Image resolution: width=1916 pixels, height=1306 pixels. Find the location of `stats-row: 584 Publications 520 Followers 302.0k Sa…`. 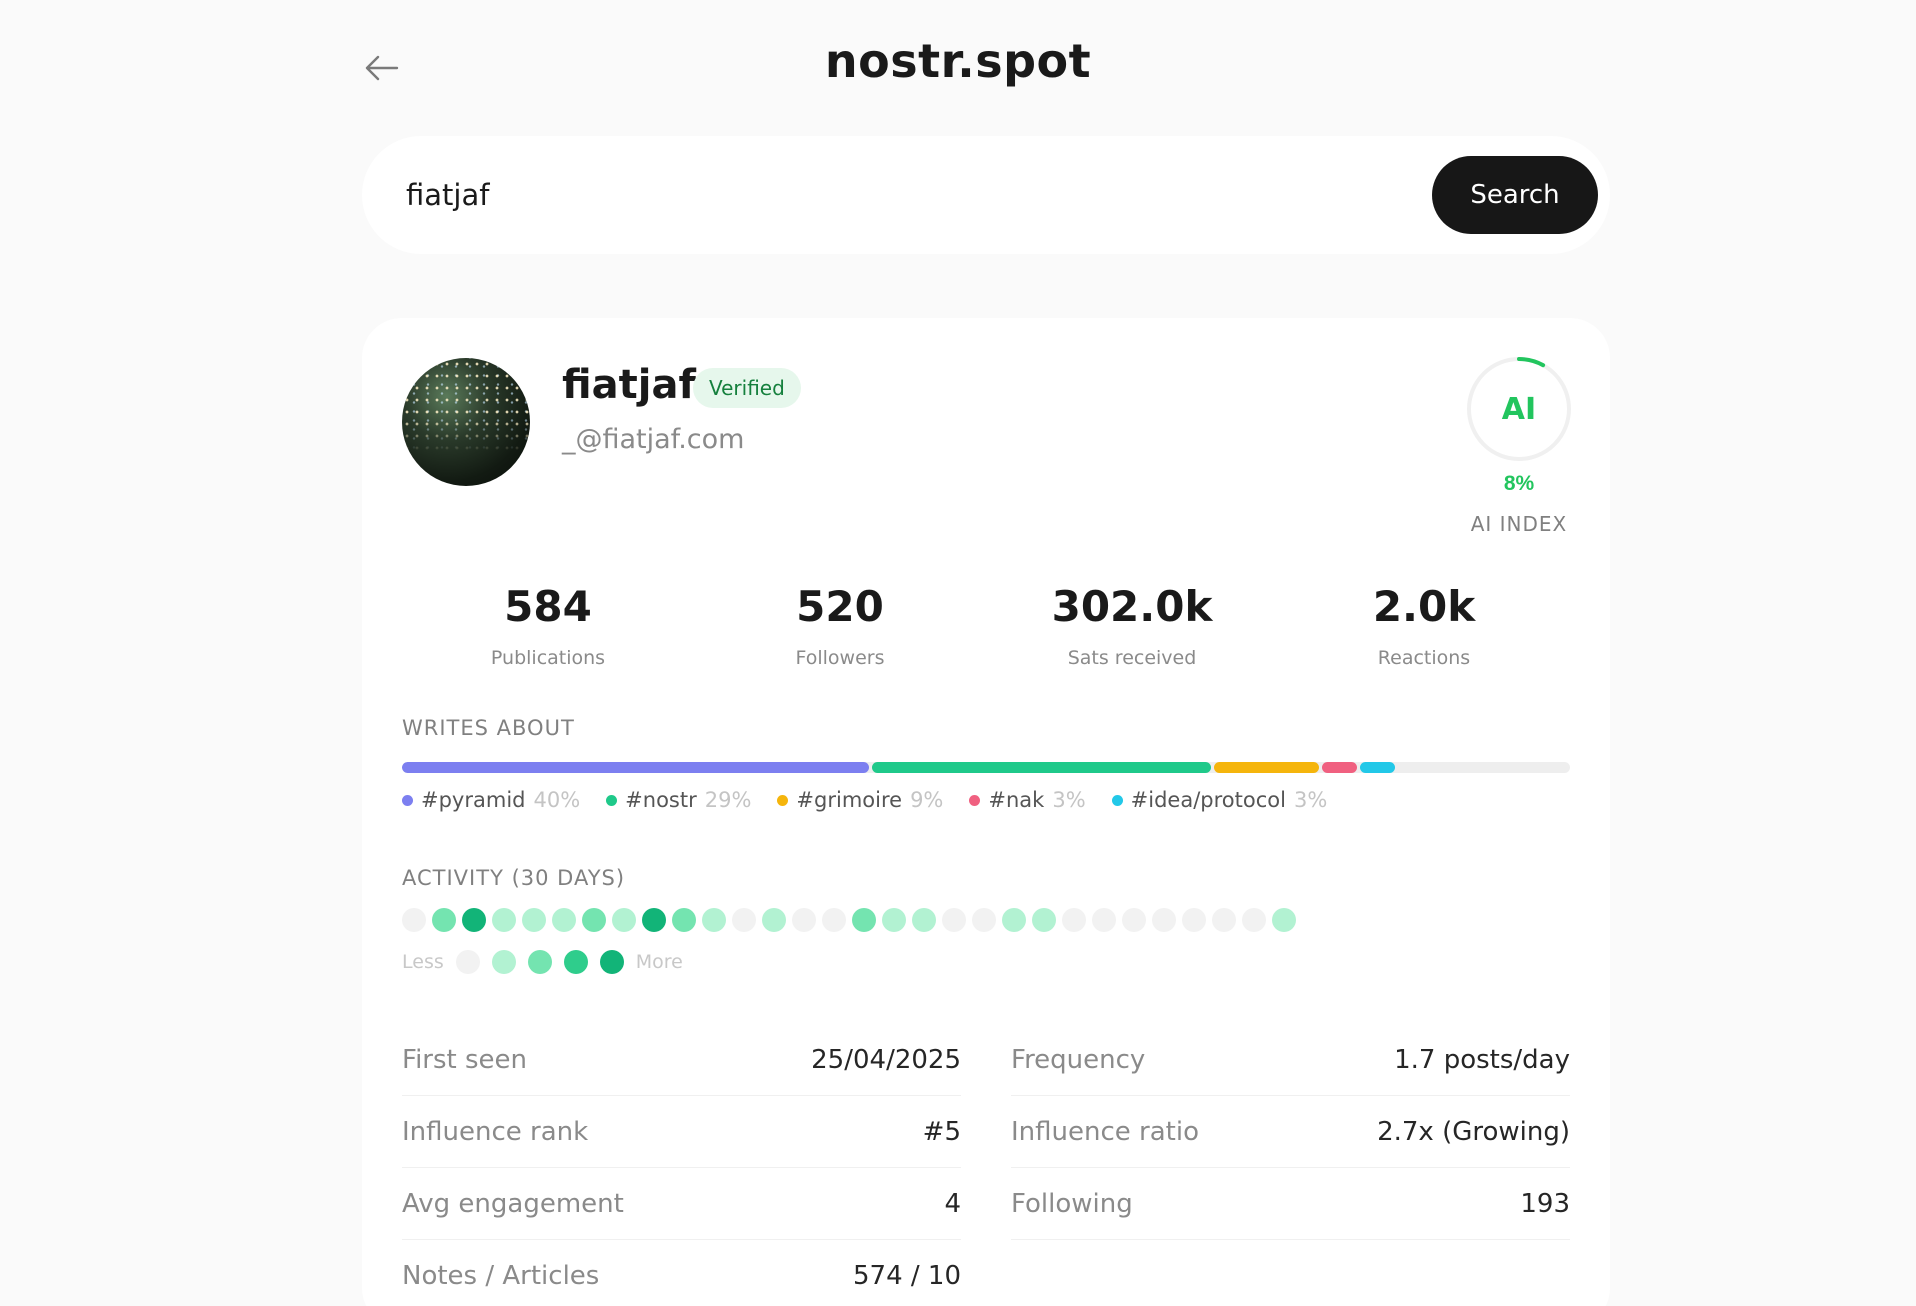

stats-row: 584 Publications 520 Followers 302.0k Sa… is located at coordinates (986, 625).